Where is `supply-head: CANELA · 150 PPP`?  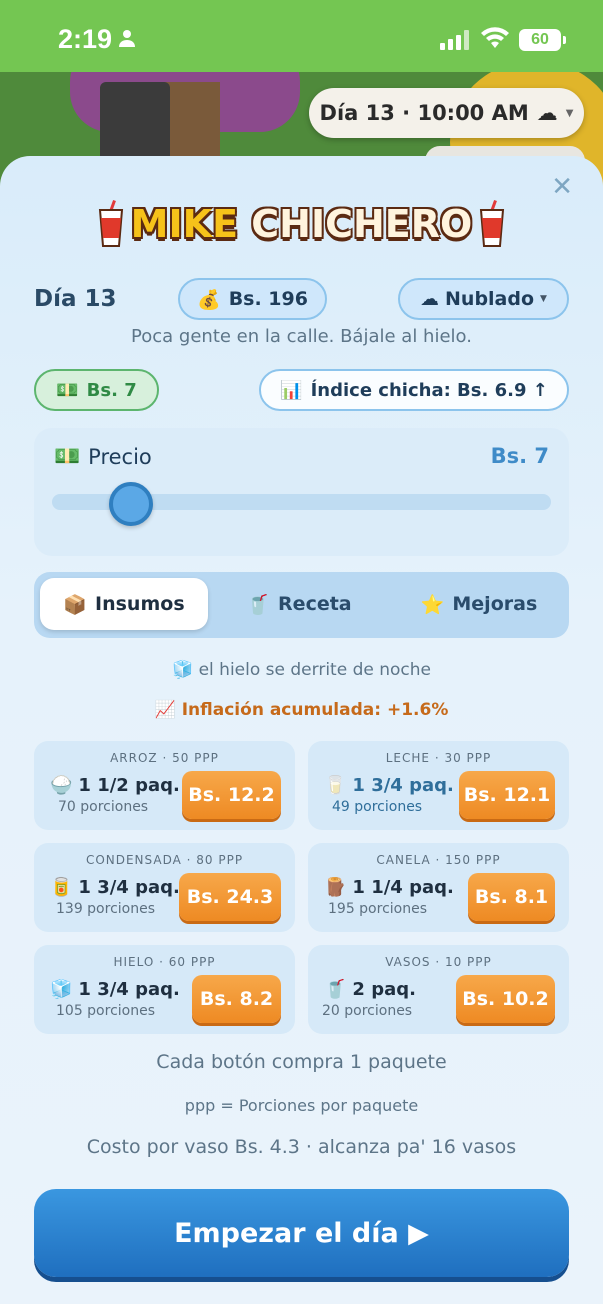 supply-head: CANELA · 150 PPP is located at coordinates (438, 860).